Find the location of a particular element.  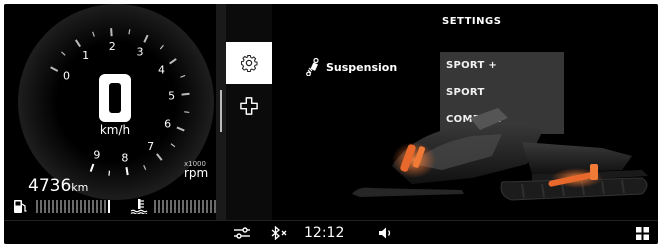

tab-settings is located at coordinates (249, 63).